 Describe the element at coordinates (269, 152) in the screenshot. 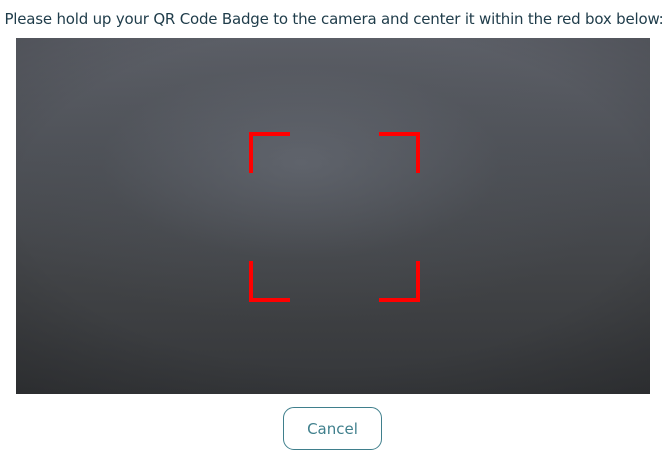

I see `scan-frame-corner-top-left` at that location.